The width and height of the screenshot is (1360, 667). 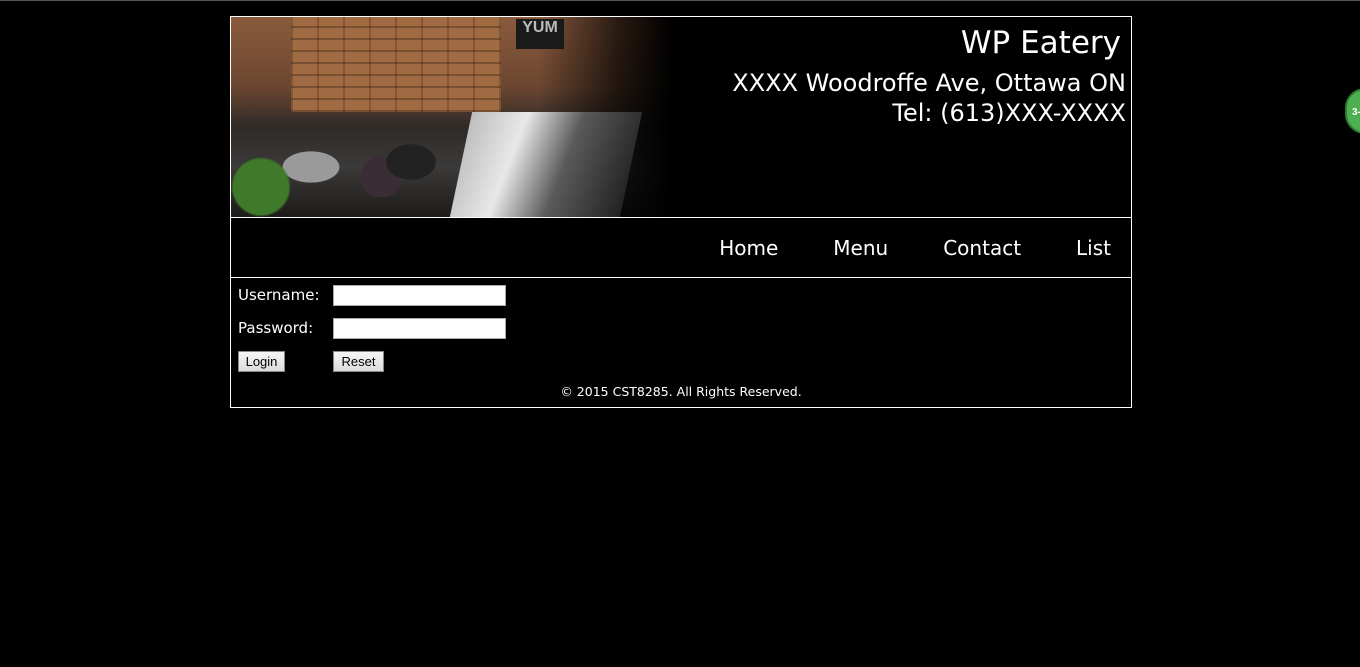 What do you see at coordinates (929, 83) in the screenshot?
I see `restaurant-address: XXXX Woodroffe Ave, Ottawa ON` at bounding box center [929, 83].